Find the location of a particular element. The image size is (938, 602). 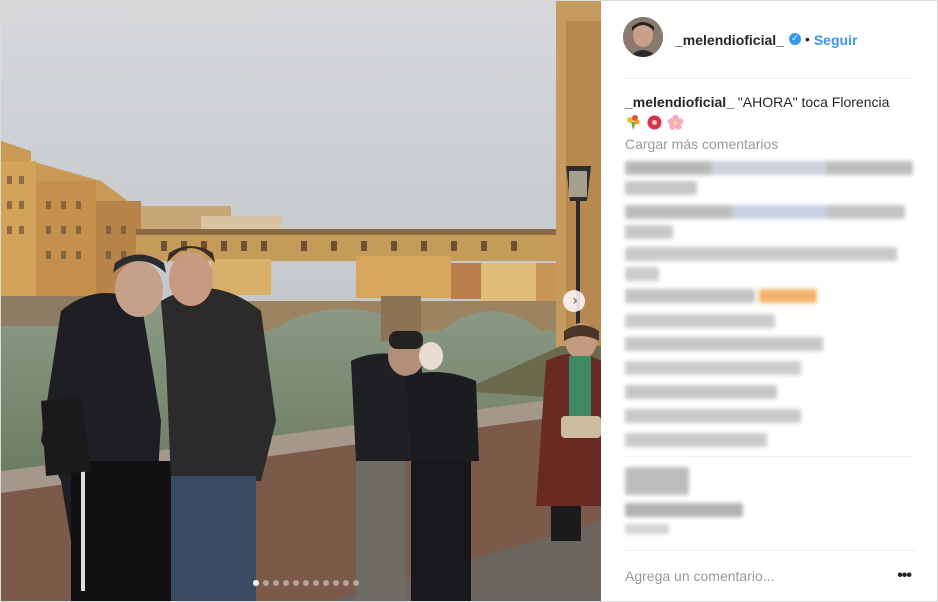

timestamp-blur is located at coordinates (647, 529).